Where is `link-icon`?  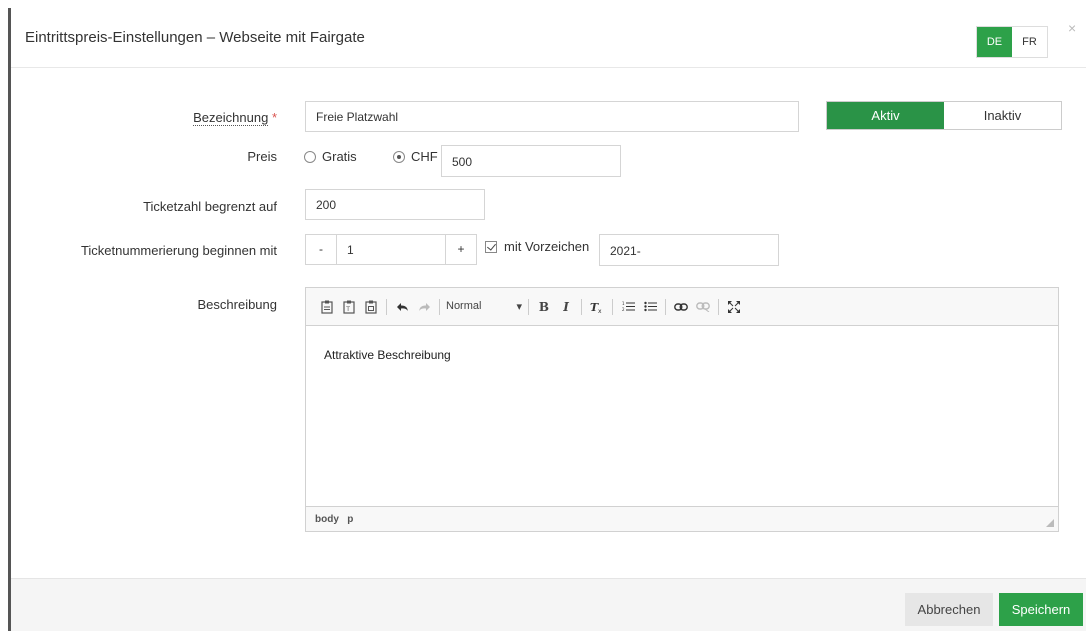
link-icon is located at coordinates (681, 307).